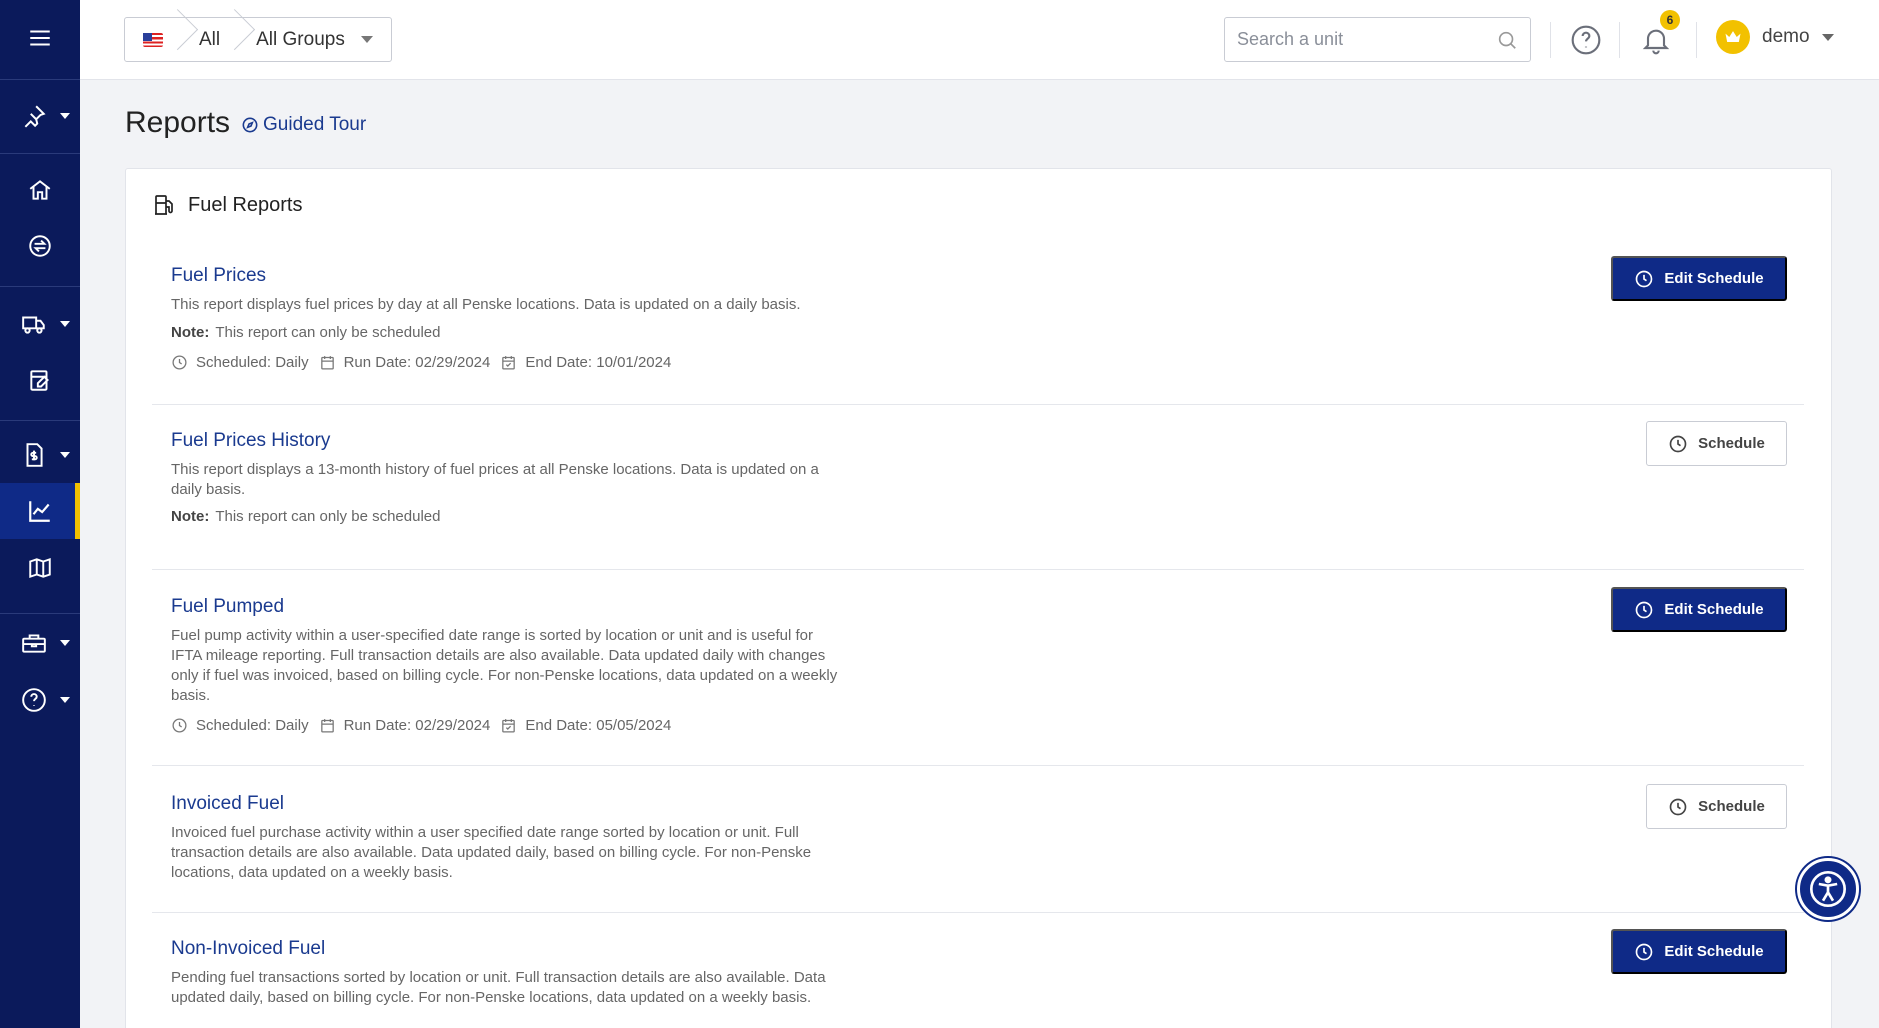 The width and height of the screenshot is (1879, 1028). I want to click on section-title: Fuel Reports, so click(245, 204).